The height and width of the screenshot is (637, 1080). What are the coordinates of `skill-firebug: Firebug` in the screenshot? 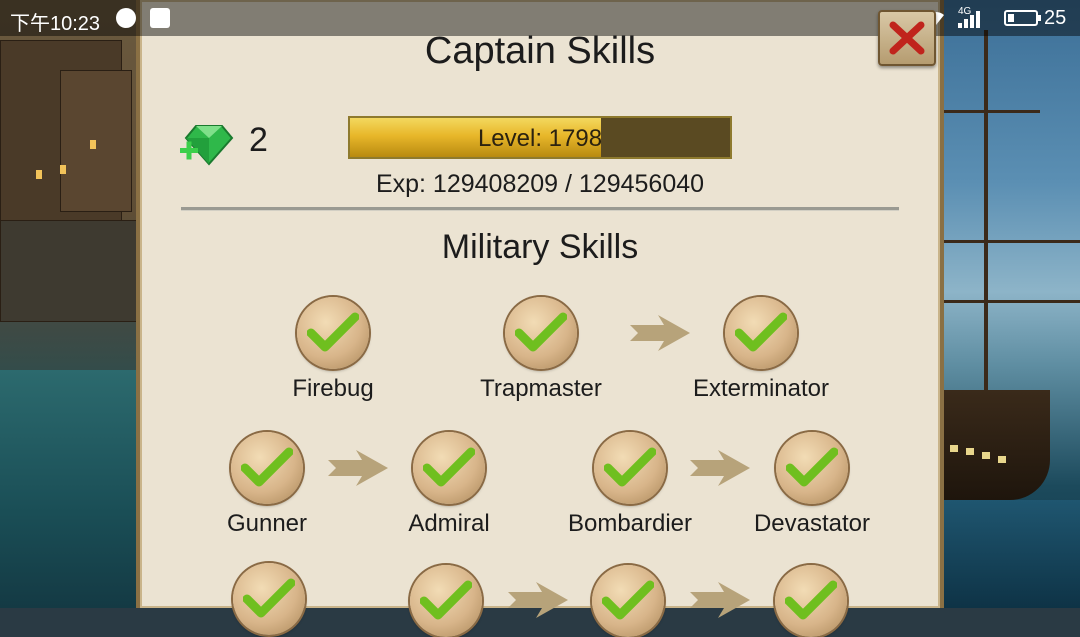 It's located at (333, 350).